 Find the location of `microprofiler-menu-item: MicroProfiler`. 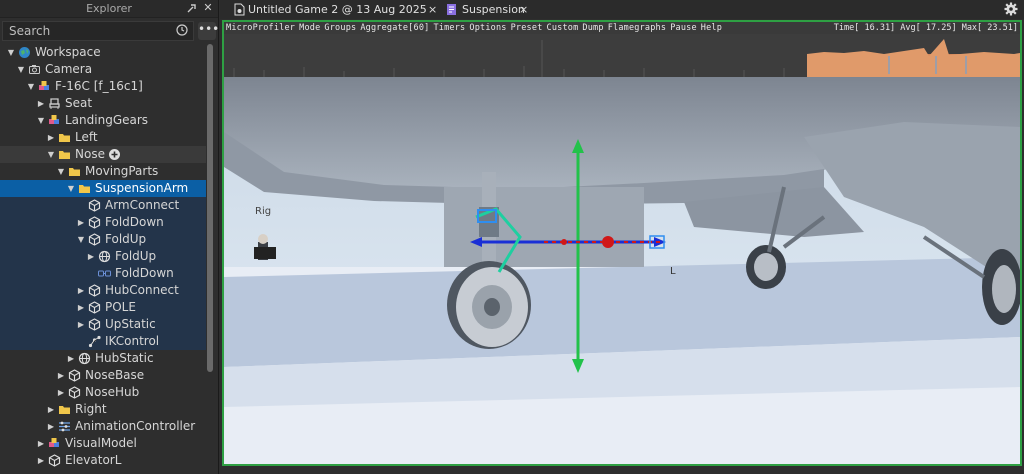

microprofiler-menu-item: MicroProfiler is located at coordinates (260, 28).